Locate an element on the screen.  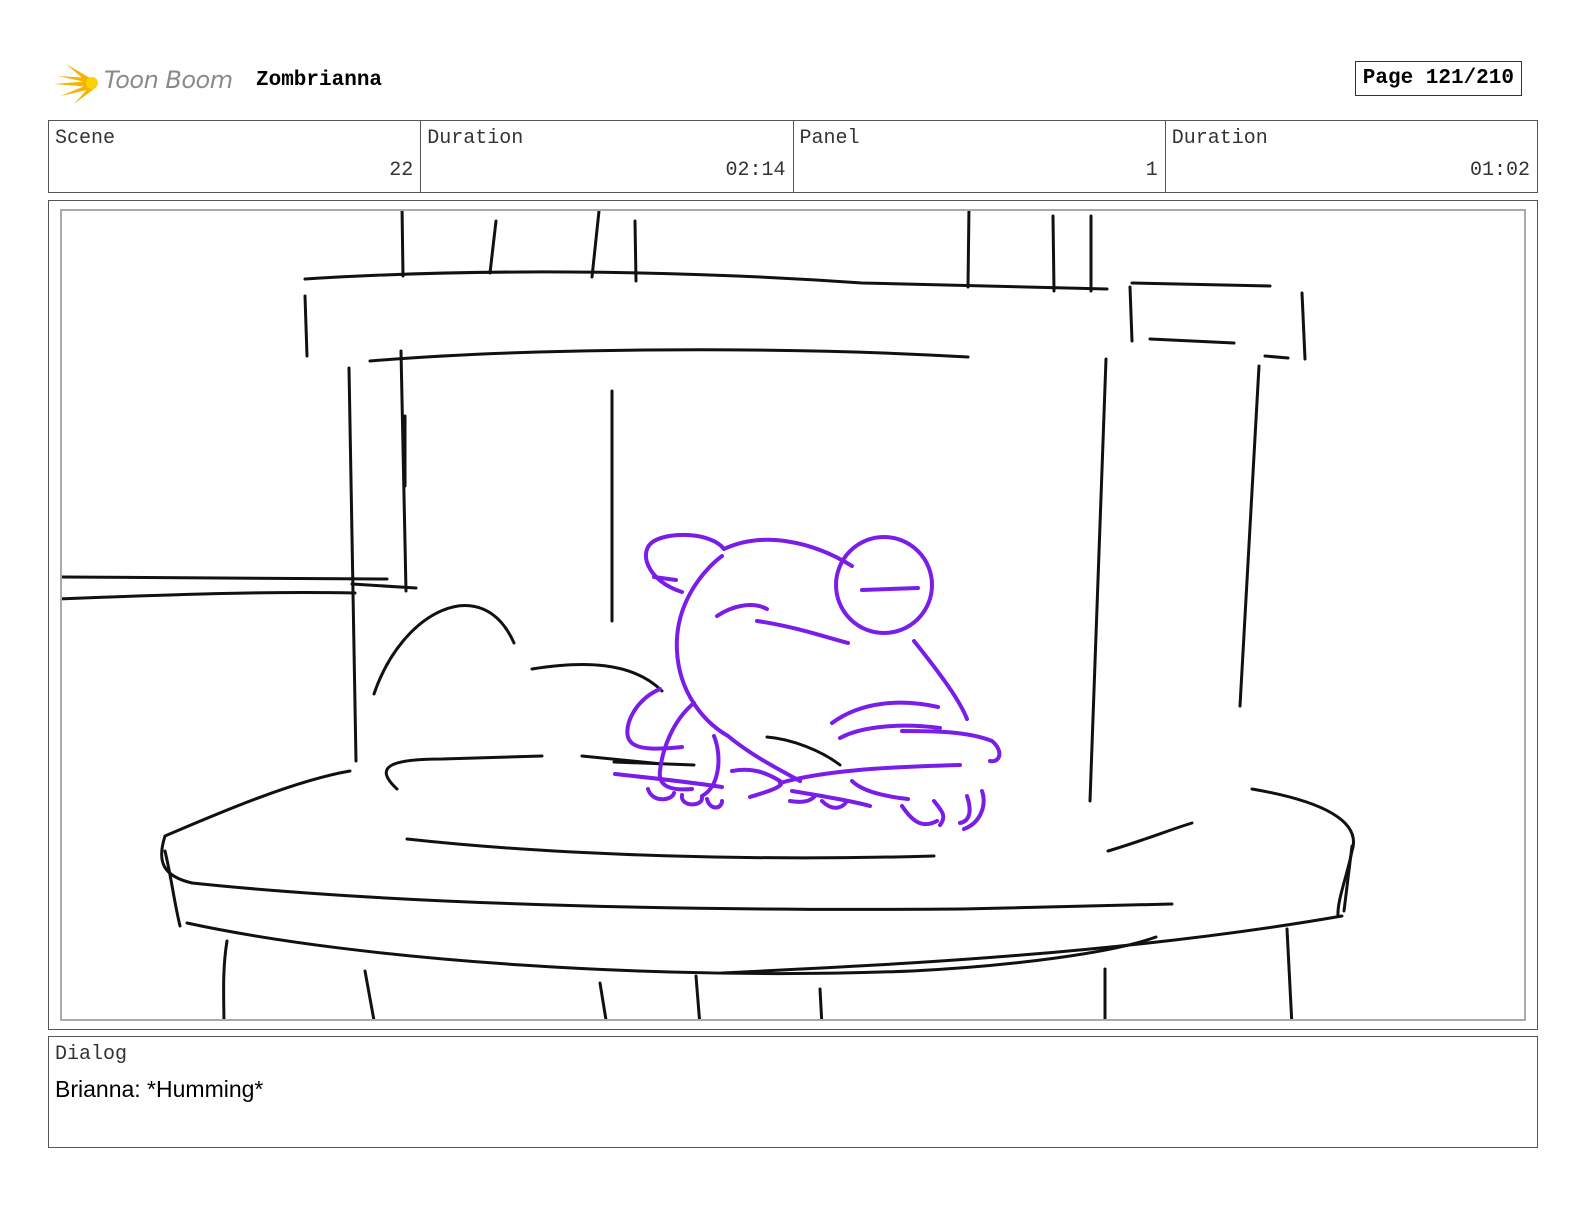
dialog-box: Dialog Brianna: *Humming* is located at coordinates (793, 1092).